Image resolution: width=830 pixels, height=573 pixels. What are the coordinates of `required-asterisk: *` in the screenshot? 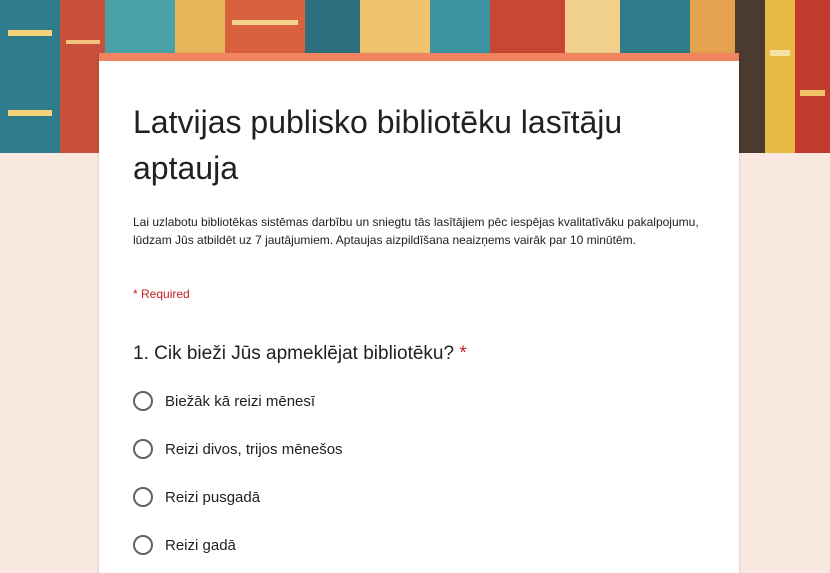 It's located at (463, 353).